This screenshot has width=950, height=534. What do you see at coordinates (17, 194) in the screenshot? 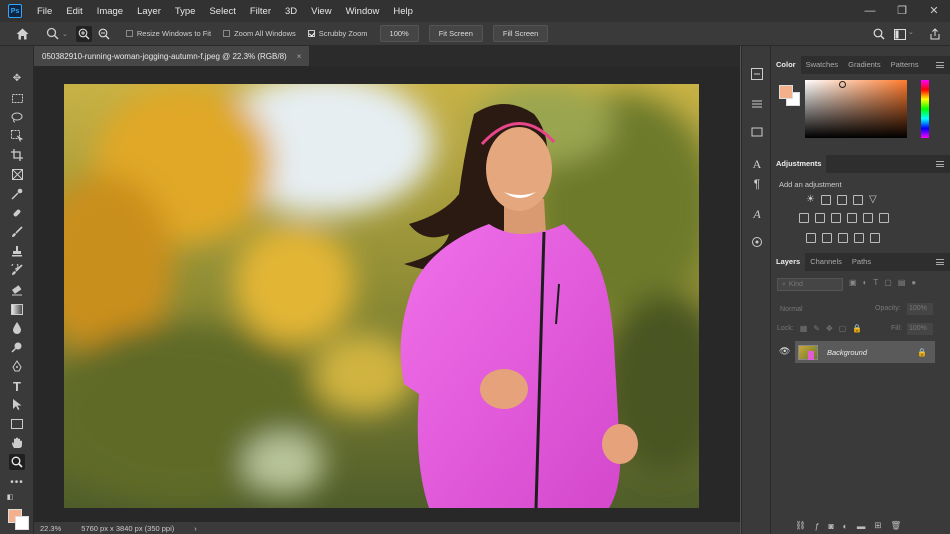
I see `eyedropper-tool-icon` at bounding box center [17, 194].